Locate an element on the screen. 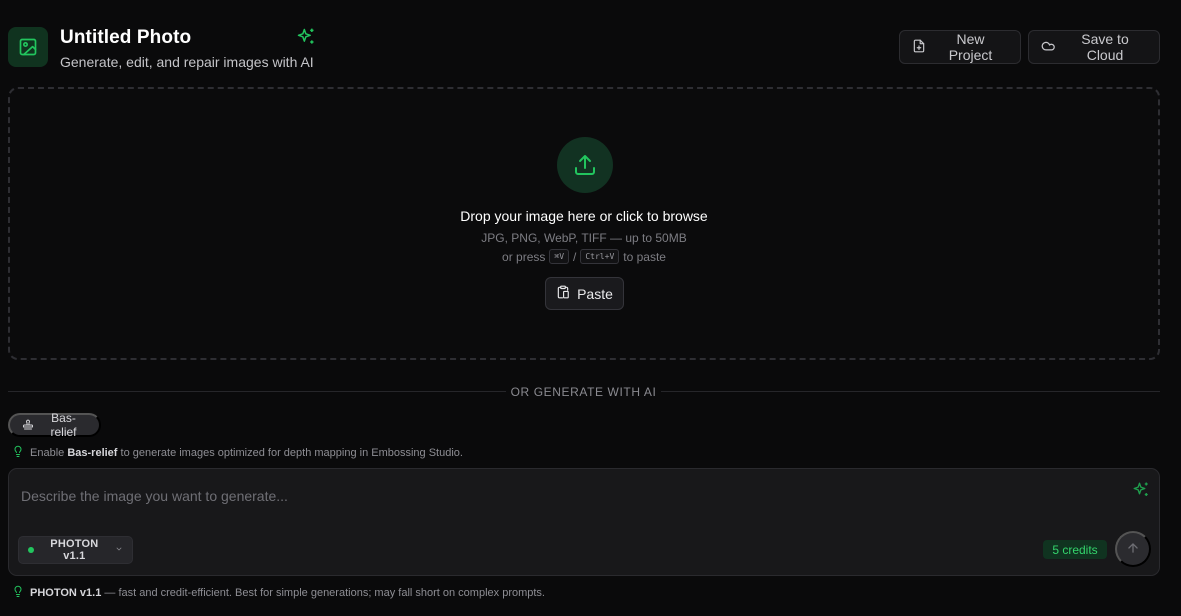 The height and width of the screenshot is (616, 1181). model-select: PHOTON v1.1 is located at coordinates (75, 550).